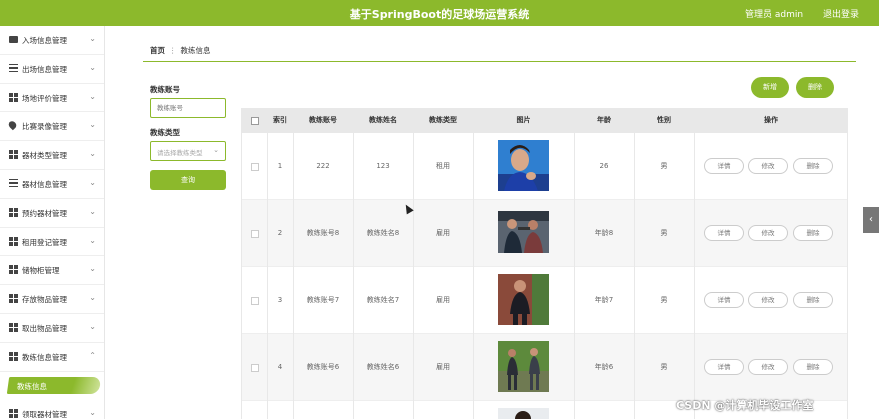 This screenshot has height=419, width=879. I want to click on table-row: 3 教练账号7 教练姓名7 雇用 年龄7 男 详情 修改 删除, so click(544, 300).